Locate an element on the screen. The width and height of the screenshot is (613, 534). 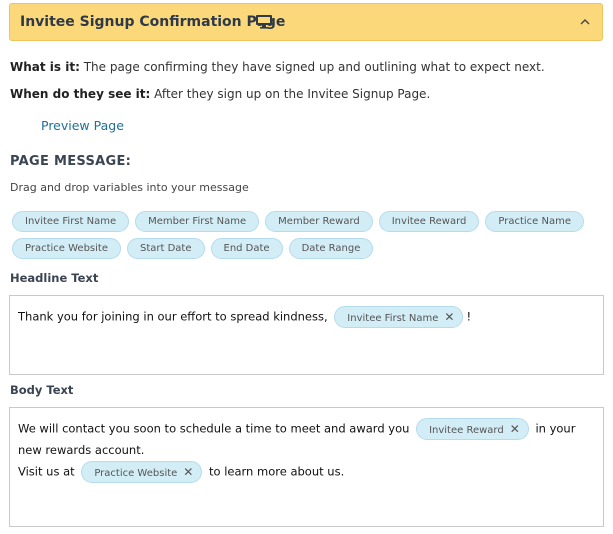
variable-chip: End Date is located at coordinates (246, 248).